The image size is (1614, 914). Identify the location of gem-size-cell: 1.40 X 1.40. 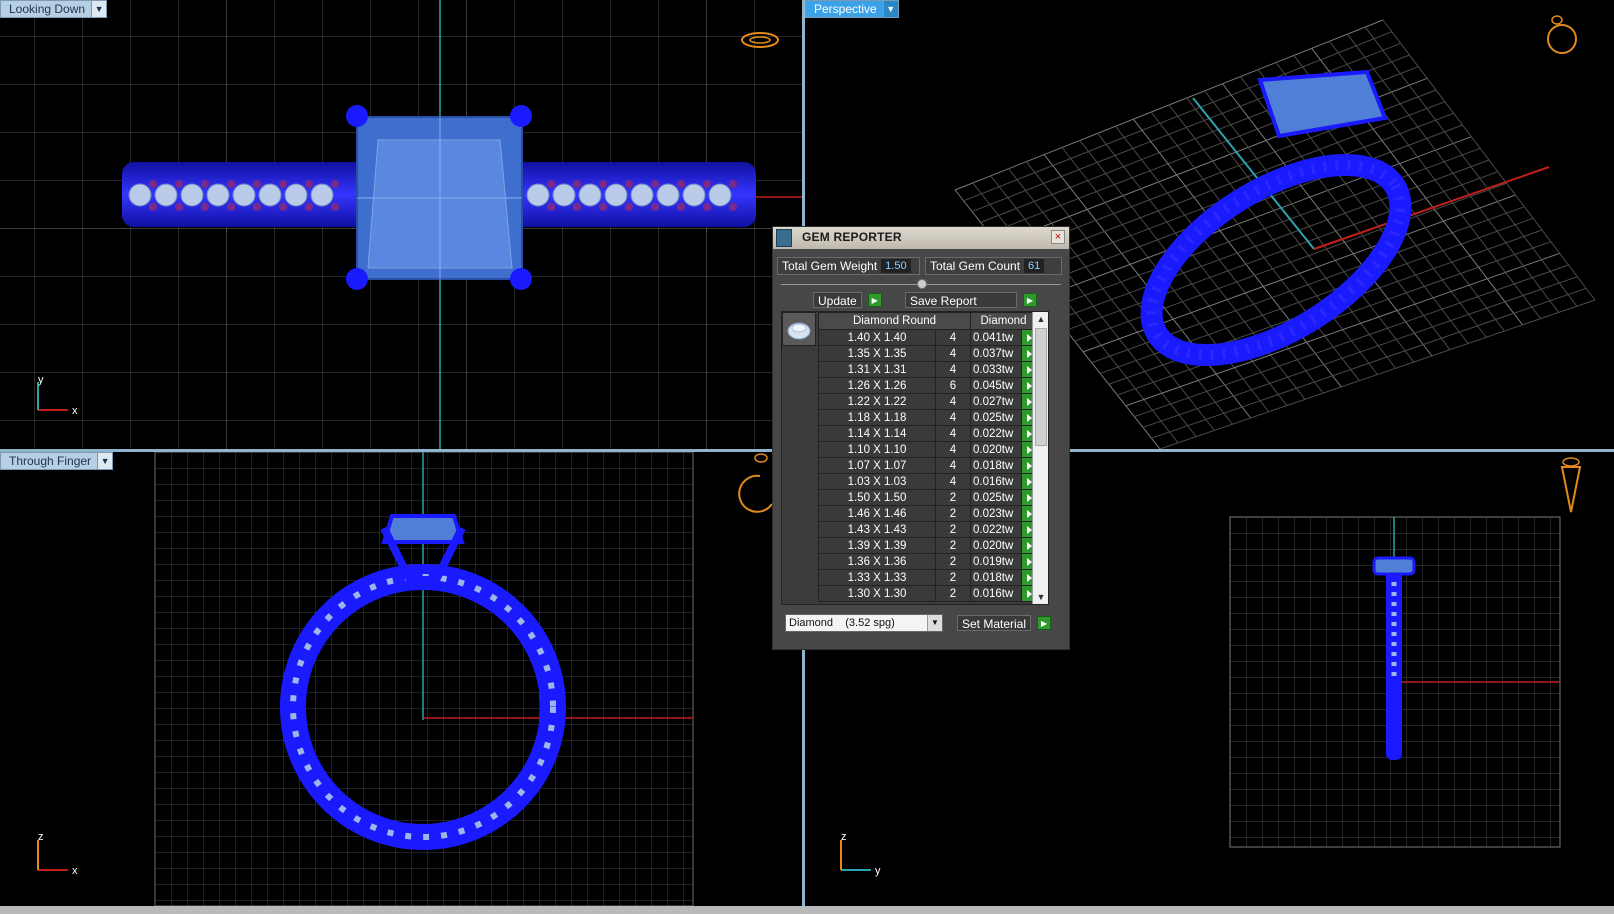
(877, 337).